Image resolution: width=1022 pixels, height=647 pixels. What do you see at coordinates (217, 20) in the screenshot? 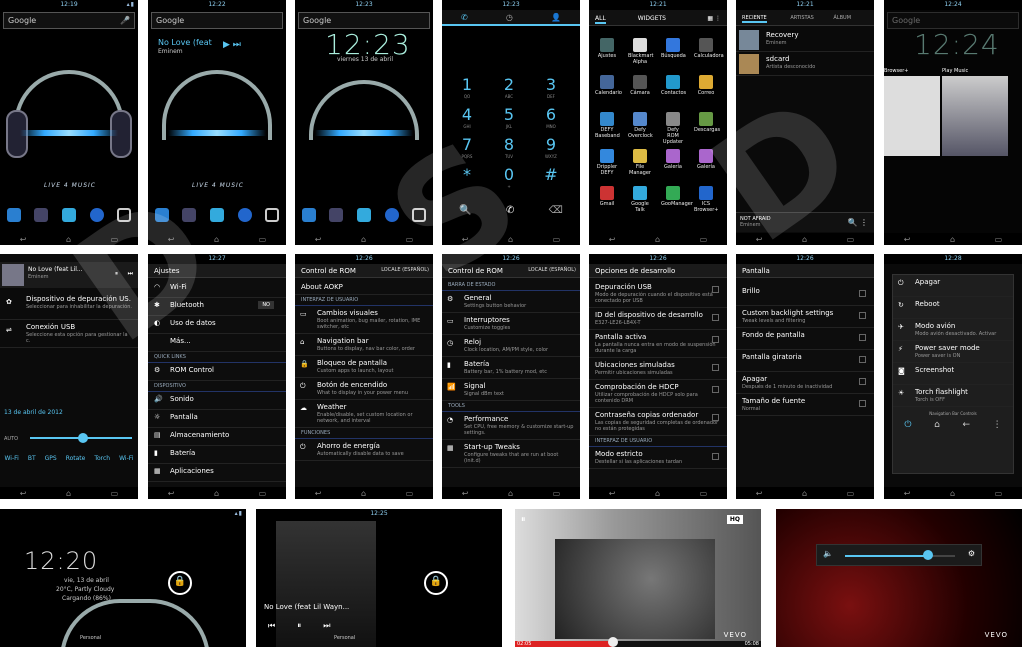
I see `google-search-bar: Google` at bounding box center [217, 20].